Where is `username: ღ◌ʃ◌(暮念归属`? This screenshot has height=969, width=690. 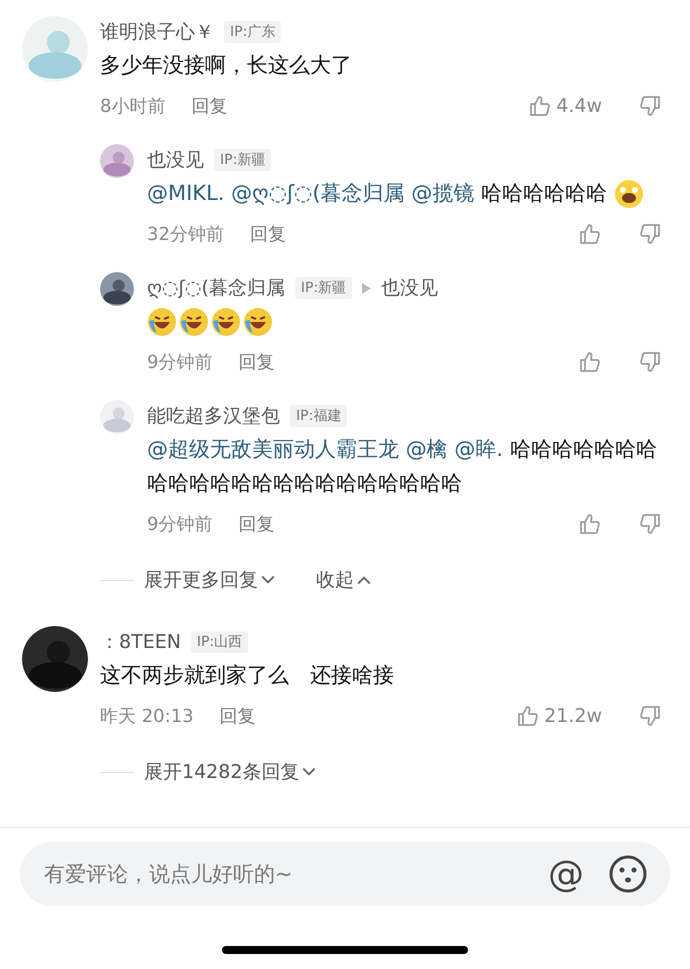
username: ღ◌ʃ◌(暮念归属 is located at coordinates (216, 288).